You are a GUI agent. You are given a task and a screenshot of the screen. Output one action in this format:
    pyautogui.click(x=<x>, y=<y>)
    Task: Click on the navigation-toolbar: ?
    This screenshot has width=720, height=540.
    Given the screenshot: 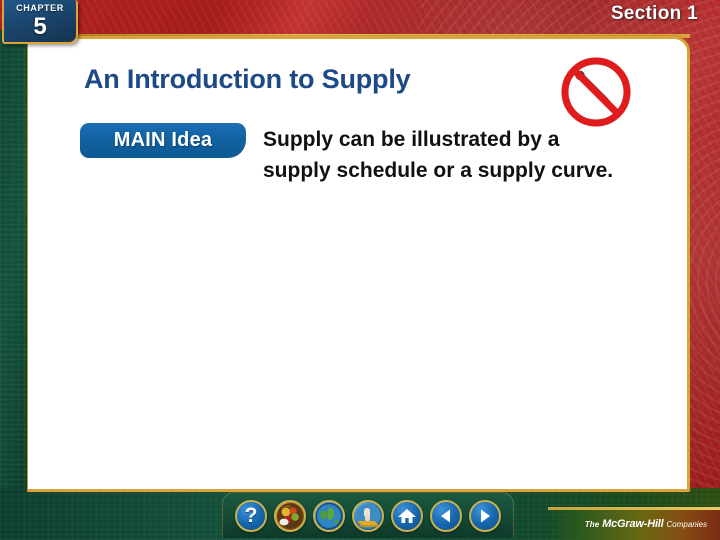 What is the action you would take?
    pyautogui.click(x=368, y=515)
    